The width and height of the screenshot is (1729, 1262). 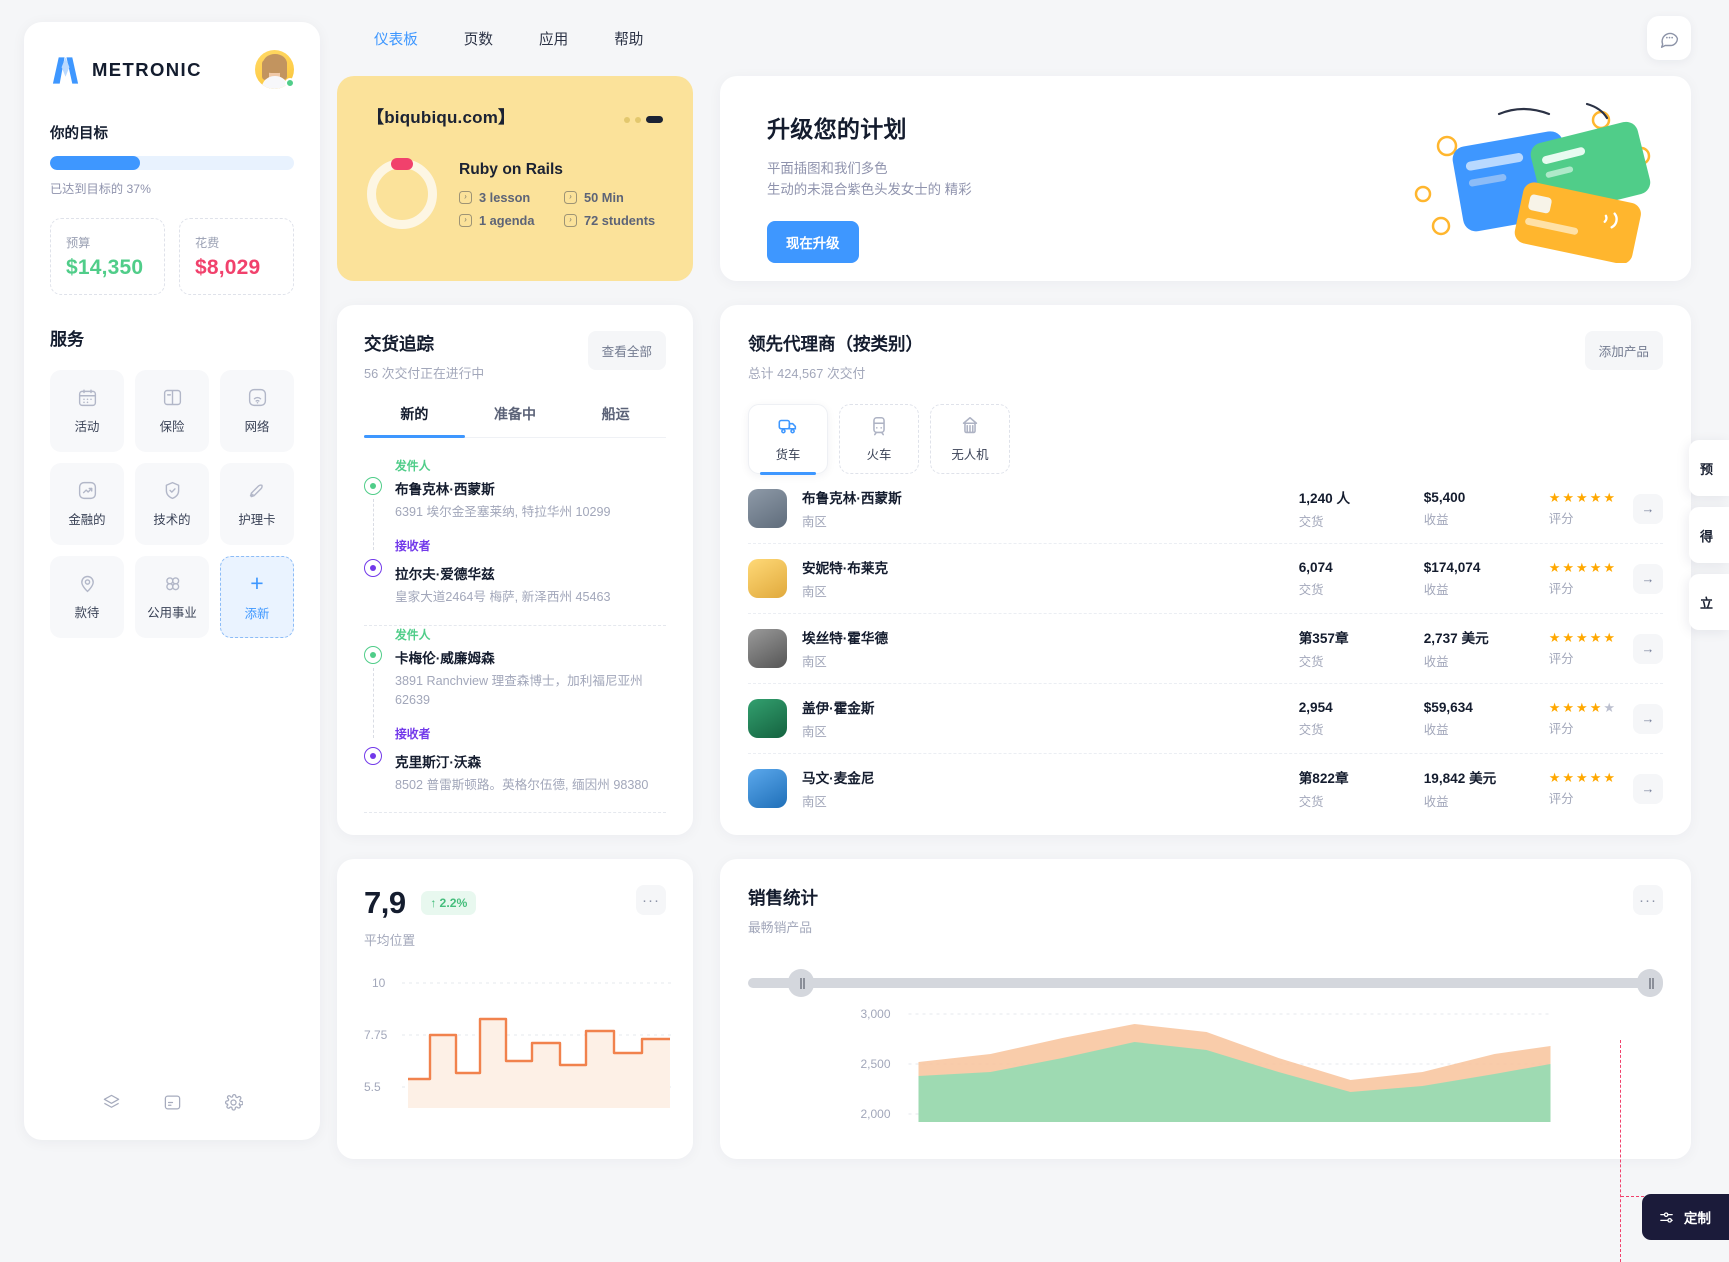 What do you see at coordinates (643, 119) in the screenshot?
I see `promo-pagination` at bounding box center [643, 119].